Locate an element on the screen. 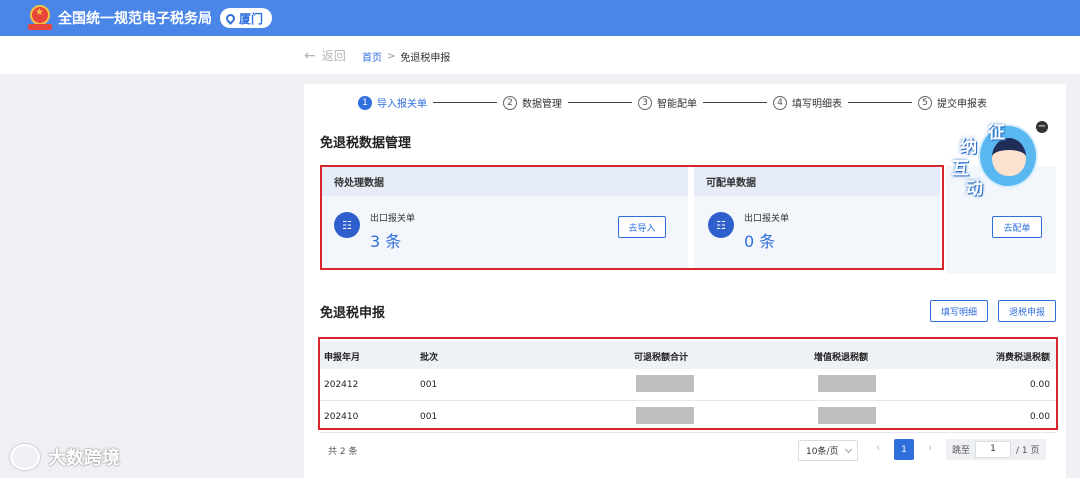 The image size is (1080, 478). city-selector: 厦门 is located at coordinates (246, 18).